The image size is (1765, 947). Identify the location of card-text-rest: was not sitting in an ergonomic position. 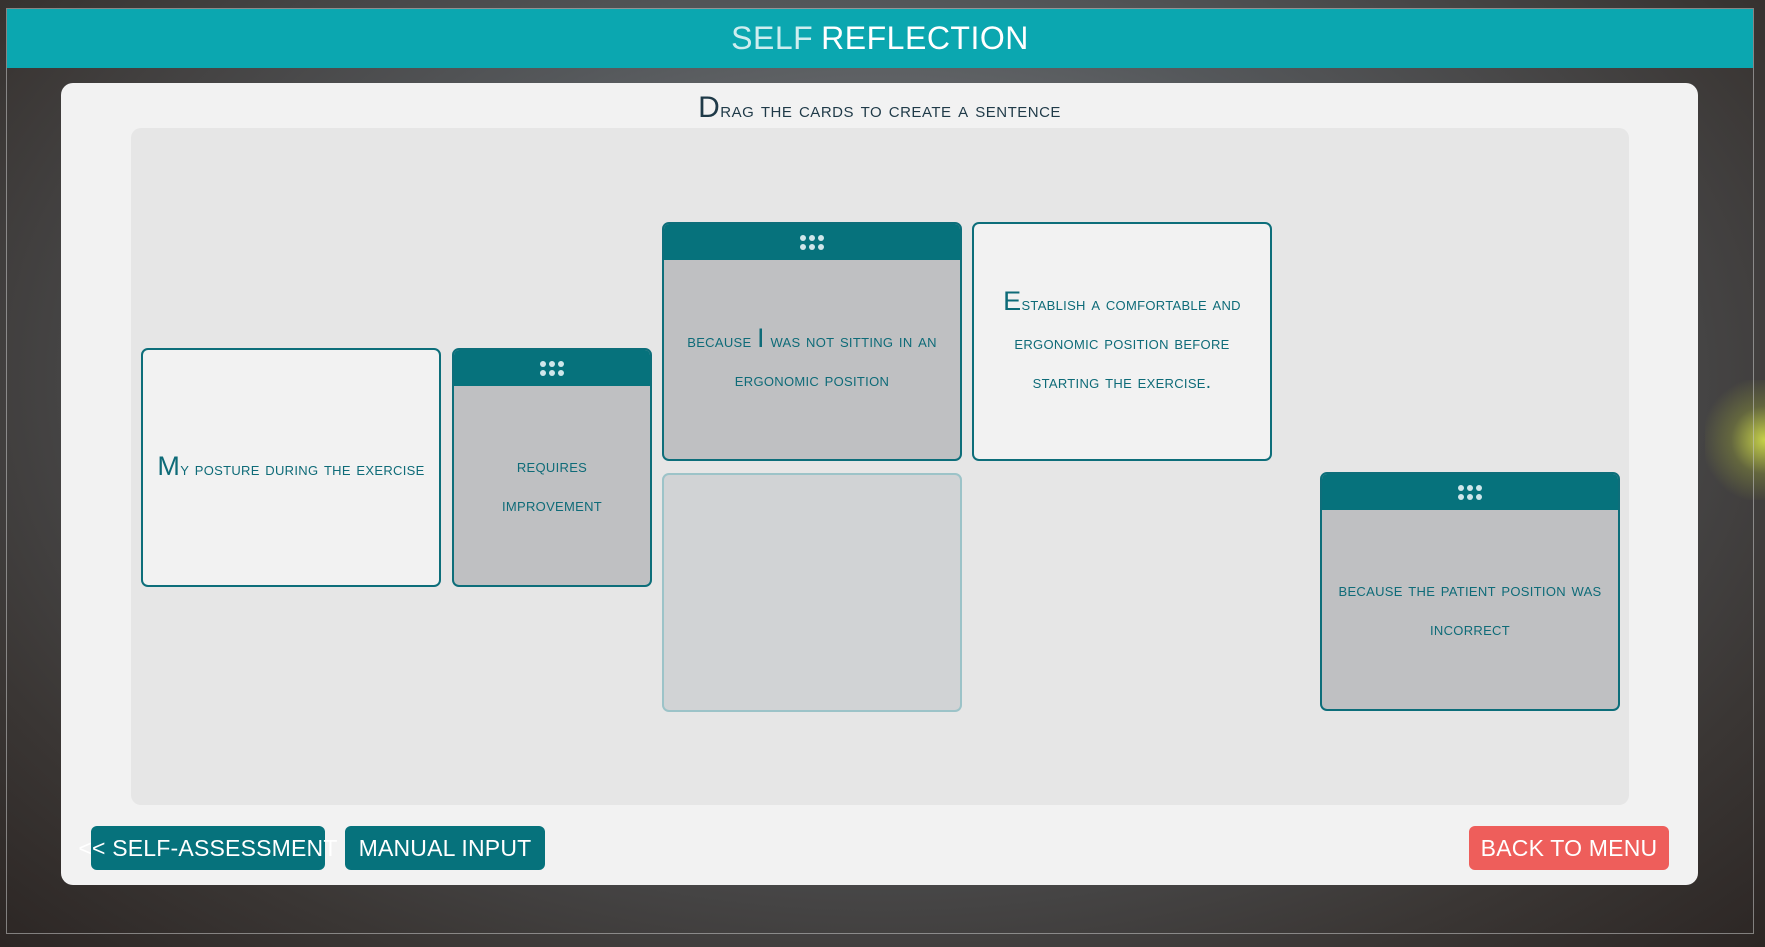
(835, 361).